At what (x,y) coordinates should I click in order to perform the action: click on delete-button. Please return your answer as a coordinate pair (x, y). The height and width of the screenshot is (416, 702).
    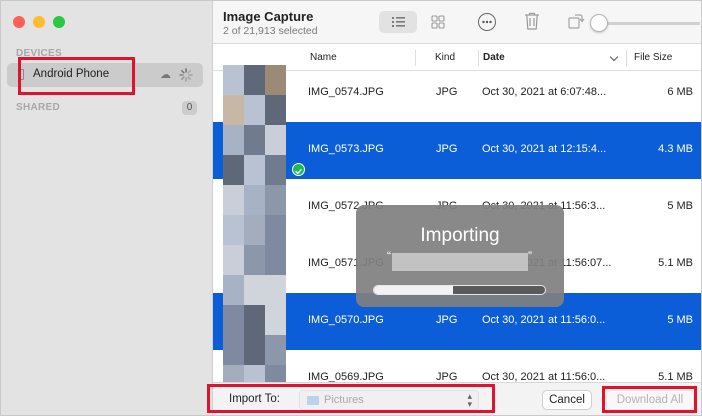
    Looking at the image, I should click on (532, 21).